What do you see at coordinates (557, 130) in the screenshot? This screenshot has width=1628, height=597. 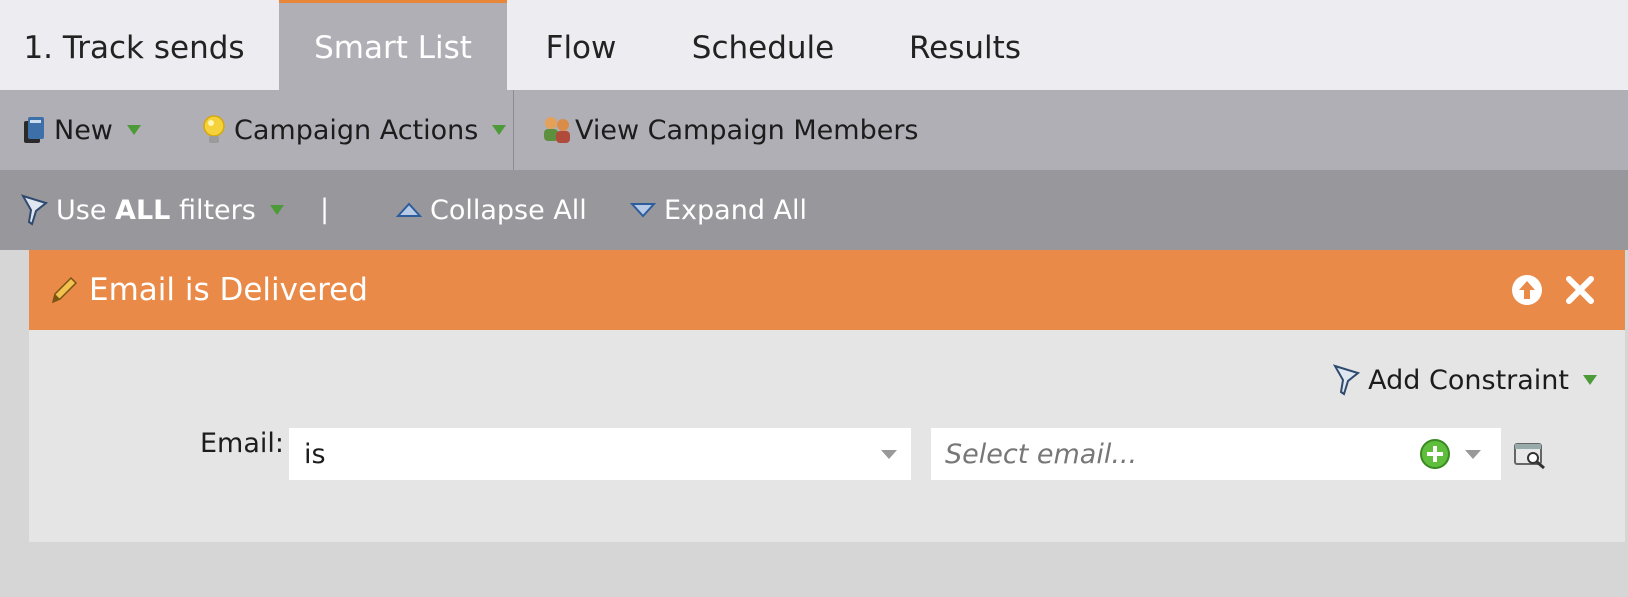 I see `people-icon` at bounding box center [557, 130].